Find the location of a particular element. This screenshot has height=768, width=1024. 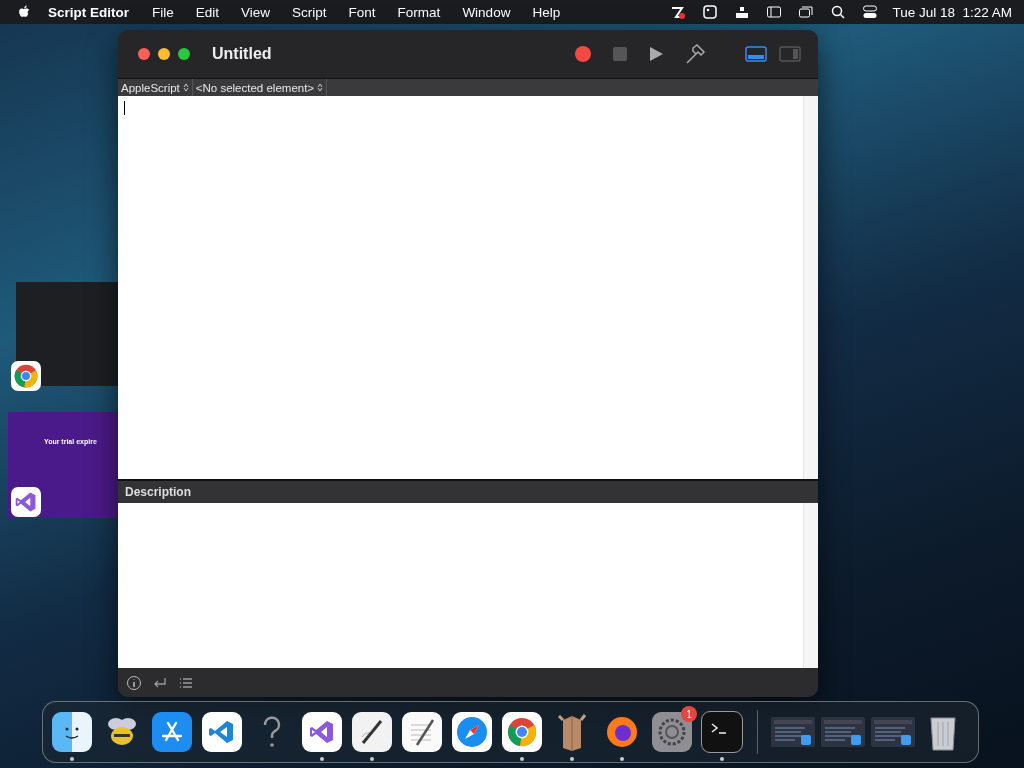

window-preview is located at coordinates (67, 334).